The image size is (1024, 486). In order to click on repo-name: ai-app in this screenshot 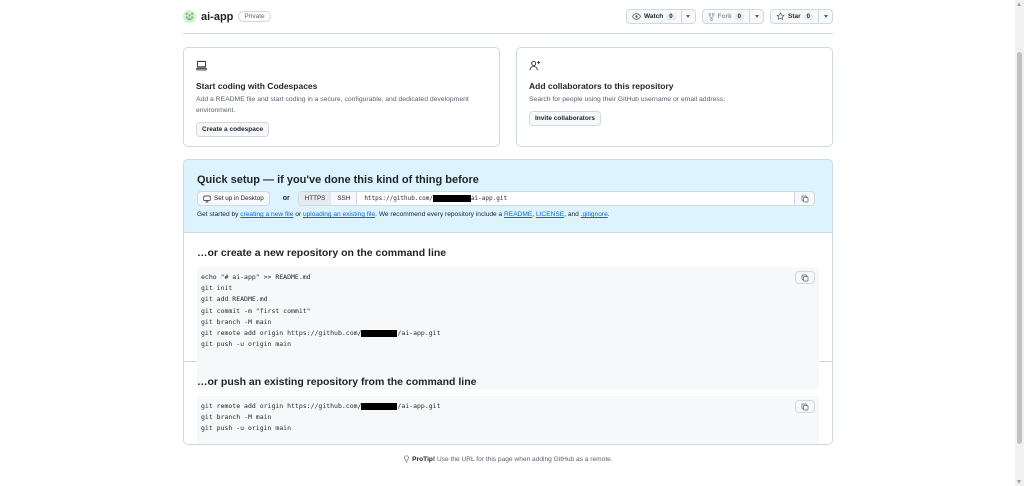, I will do `click(217, 17)`.